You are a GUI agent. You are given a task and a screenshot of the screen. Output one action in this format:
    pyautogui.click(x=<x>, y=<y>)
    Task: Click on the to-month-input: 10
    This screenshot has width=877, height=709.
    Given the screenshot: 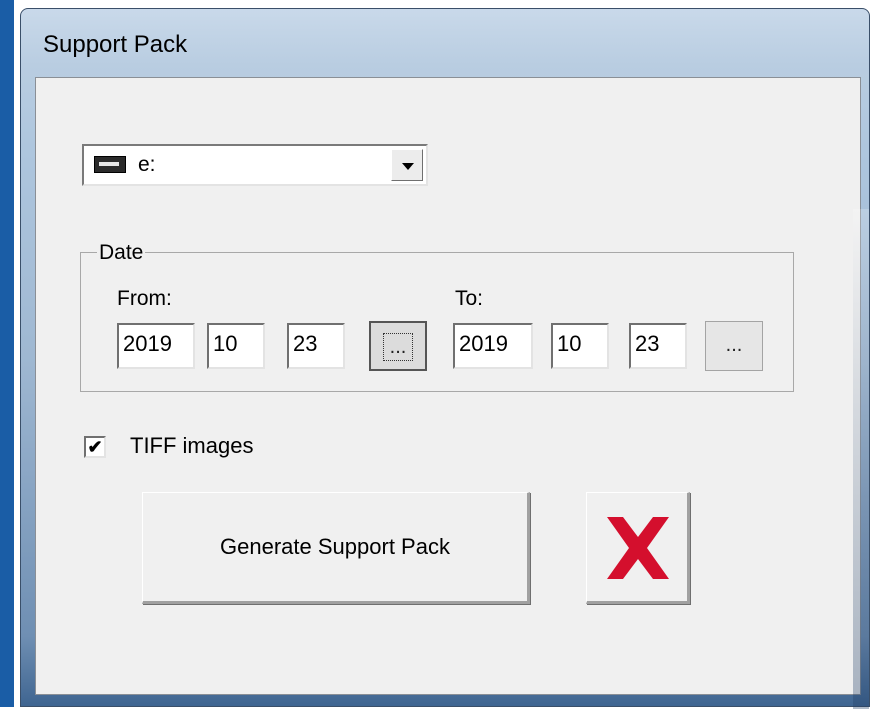 What is the action you would take?
    pyautogui.click(x=580, y=346)
    